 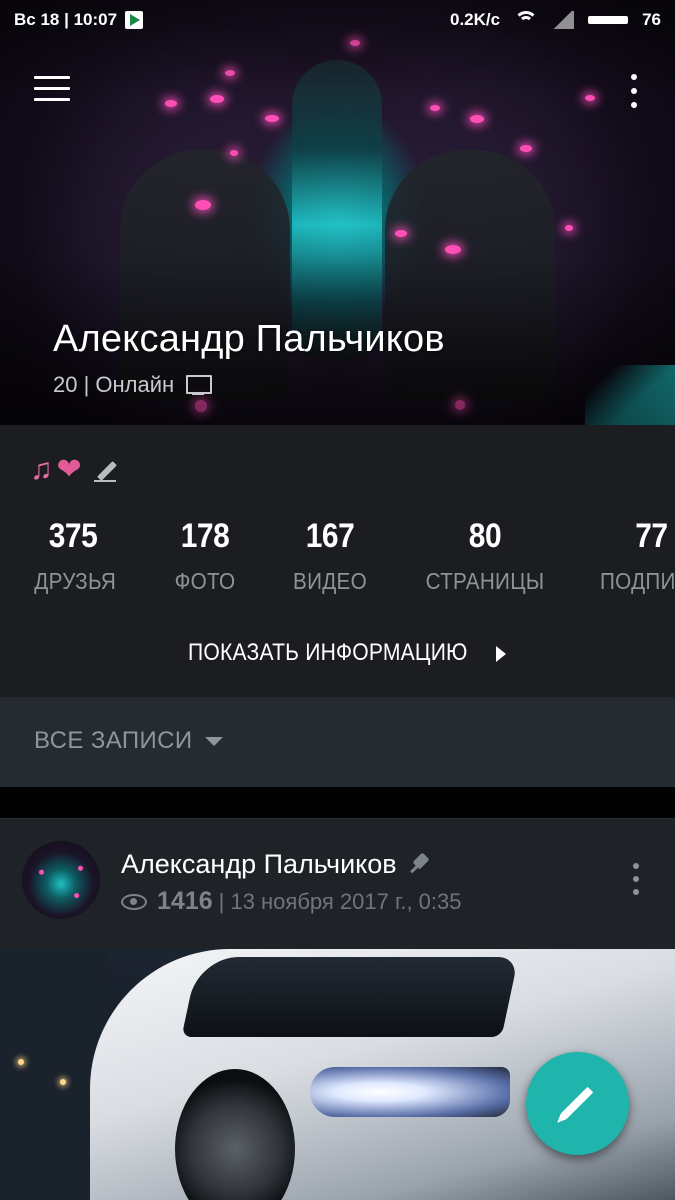 What do you see at coordinates (485, 581) in the screenshot?
I see `counter-label: СТРАНИЦЫ` at bounding box center [485, 581].